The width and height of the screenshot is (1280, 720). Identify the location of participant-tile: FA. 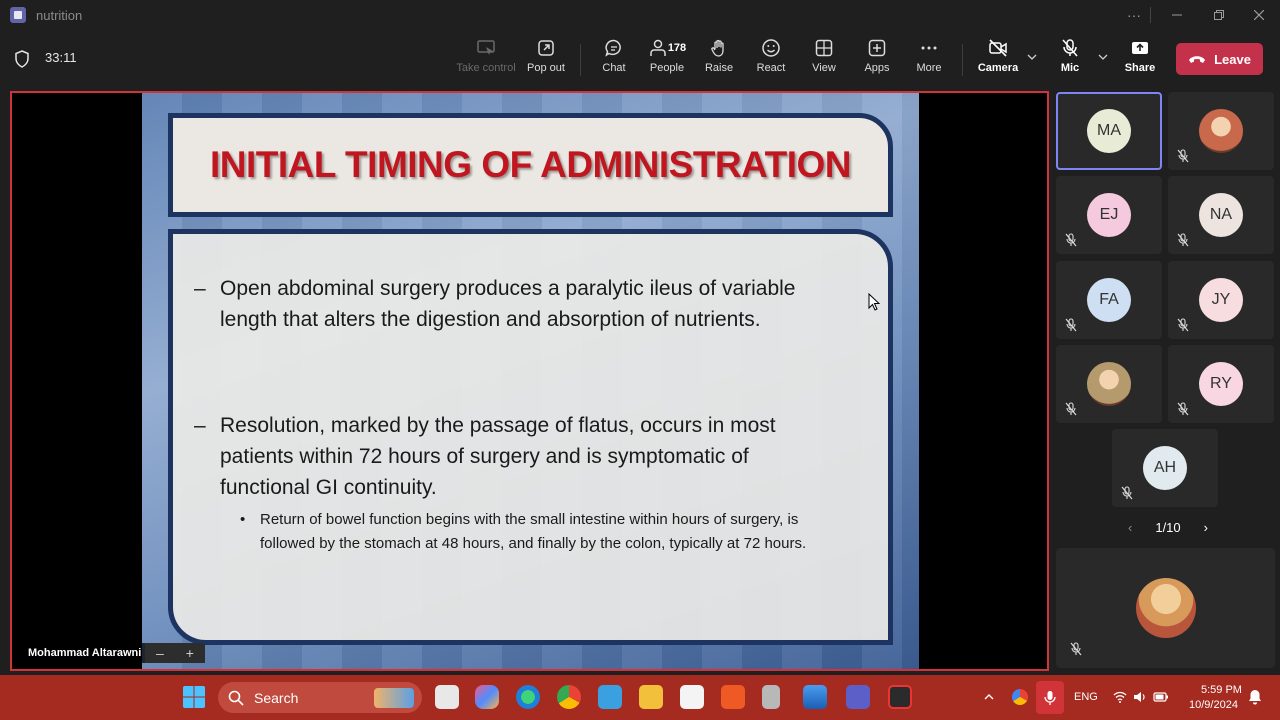
(1109, 300).